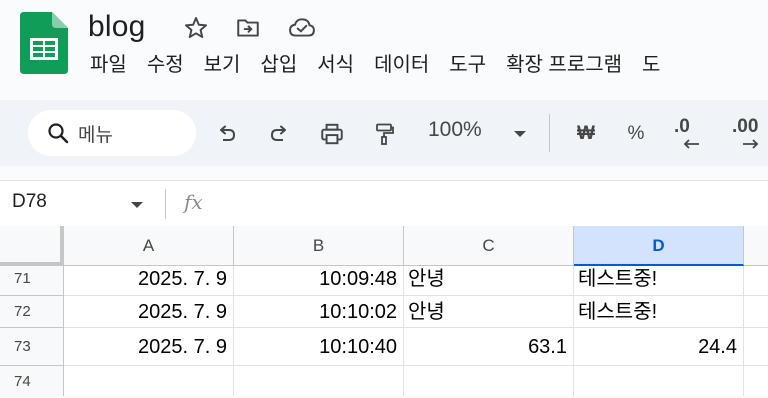  Describe the element at coordinates (520, 134) in the screenshot. I see `chevron-down-icon` at that location.